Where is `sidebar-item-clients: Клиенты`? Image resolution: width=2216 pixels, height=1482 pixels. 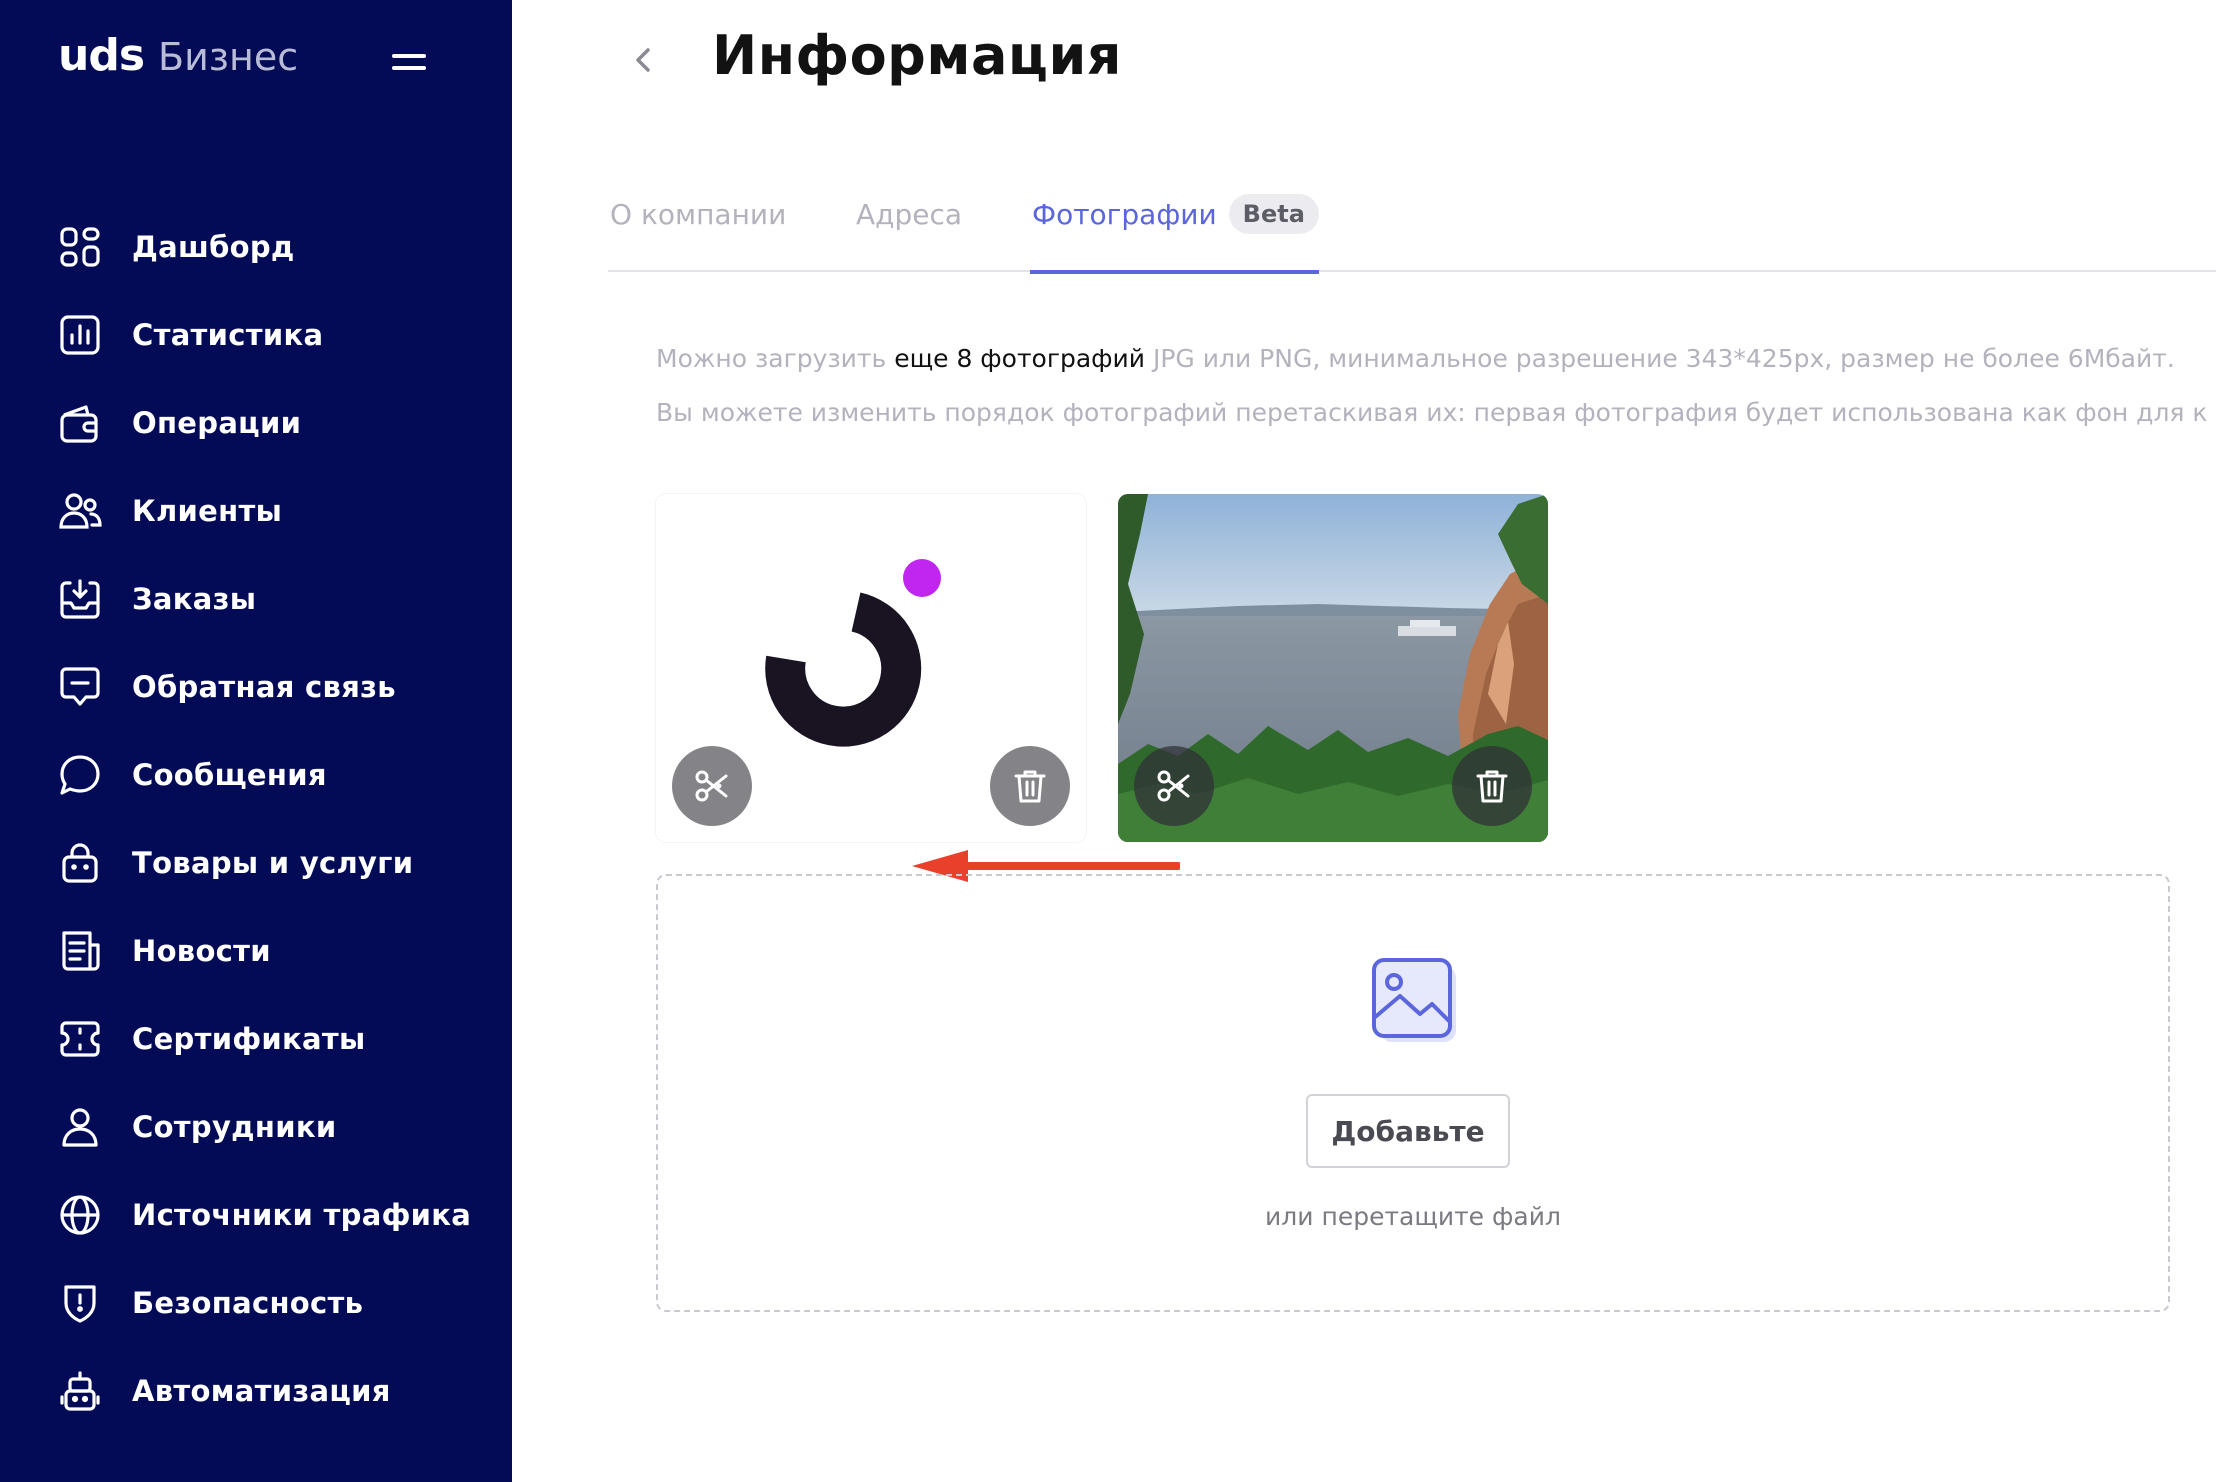 sidebar-item-clients: Клиенты is located at coordinates (256, 511).